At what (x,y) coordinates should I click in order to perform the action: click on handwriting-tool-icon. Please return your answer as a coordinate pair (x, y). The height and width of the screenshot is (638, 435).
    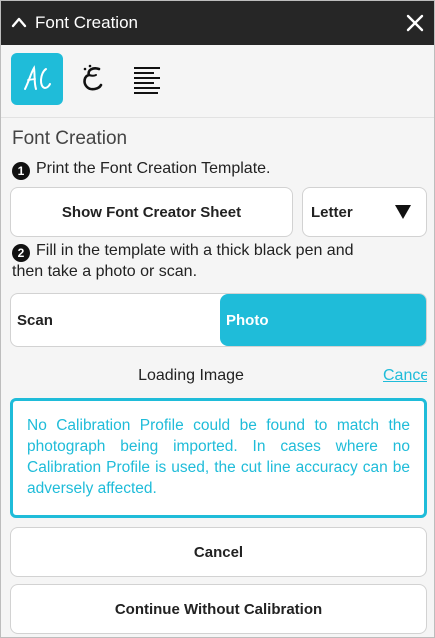
    Looking at the image, I should click on (37, 77).